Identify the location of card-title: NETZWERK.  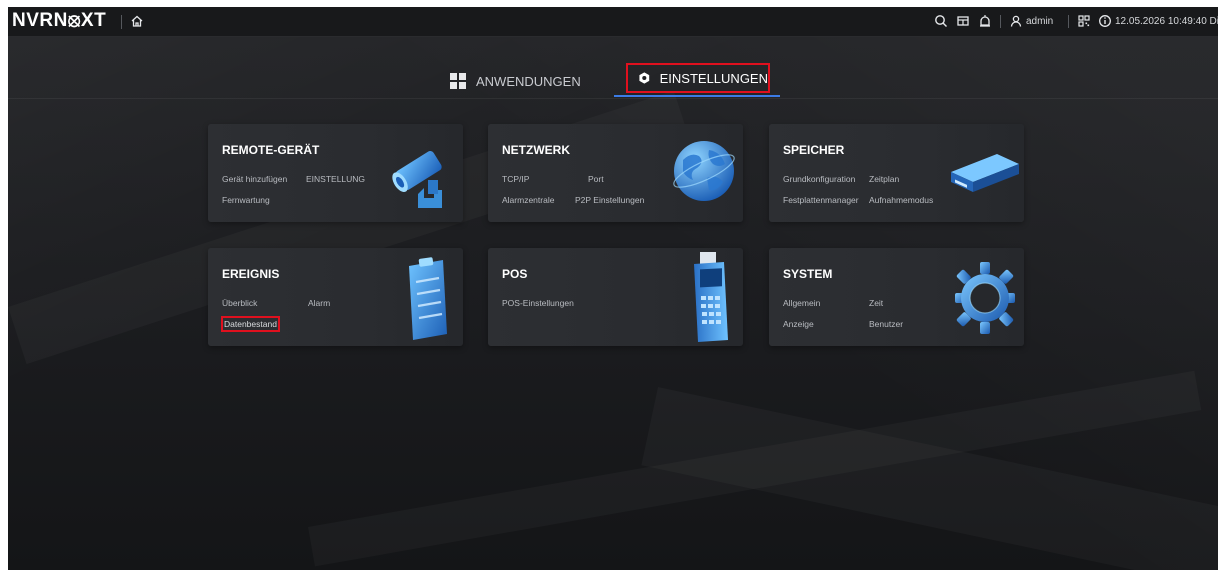
(536, 150).